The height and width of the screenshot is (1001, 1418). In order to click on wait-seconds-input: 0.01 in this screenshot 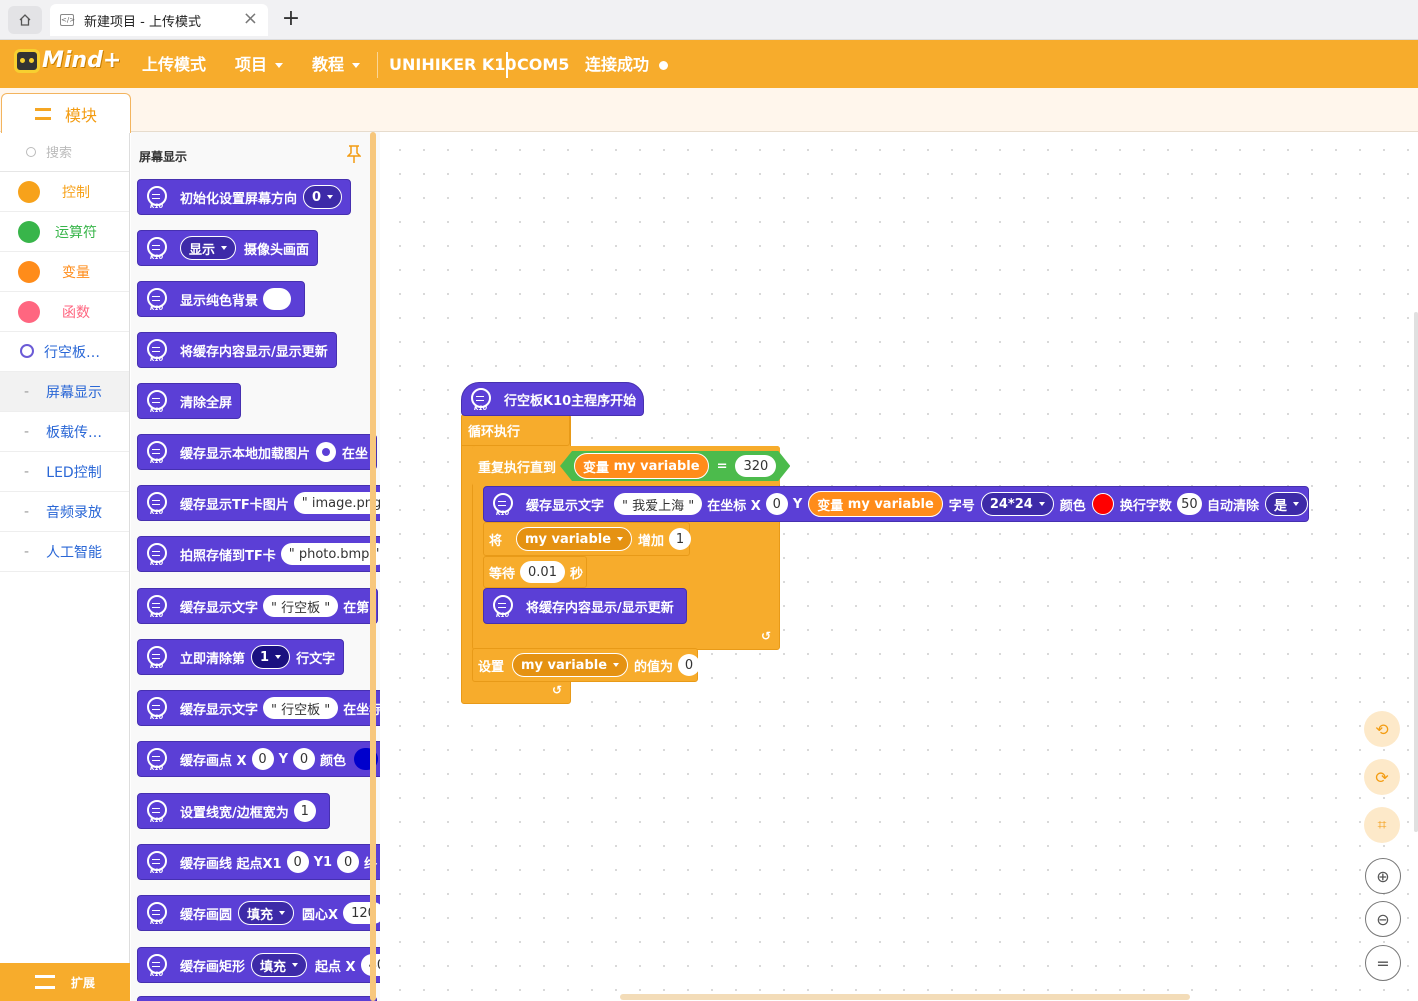, I will do `click(542, 572)`.